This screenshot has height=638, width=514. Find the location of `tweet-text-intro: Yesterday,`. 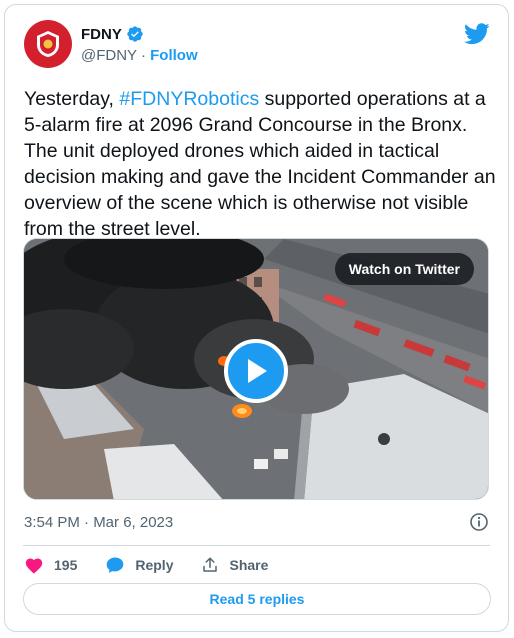

tweet-text-intro: Yesterday, is located at coordinates (72, 99).